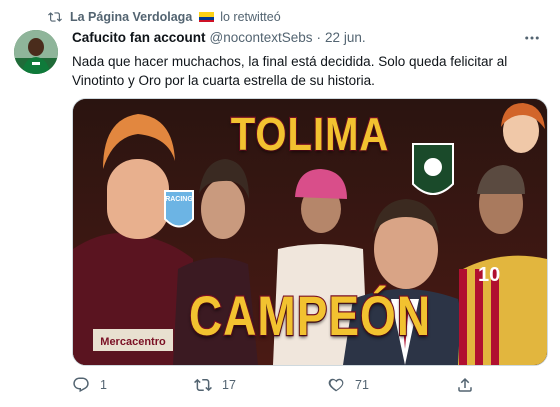 The height and width of the screenshot is (407, 560). Describe the element at coordinates (336, 385) in the screenshot. I see `heart-icon` at that location.